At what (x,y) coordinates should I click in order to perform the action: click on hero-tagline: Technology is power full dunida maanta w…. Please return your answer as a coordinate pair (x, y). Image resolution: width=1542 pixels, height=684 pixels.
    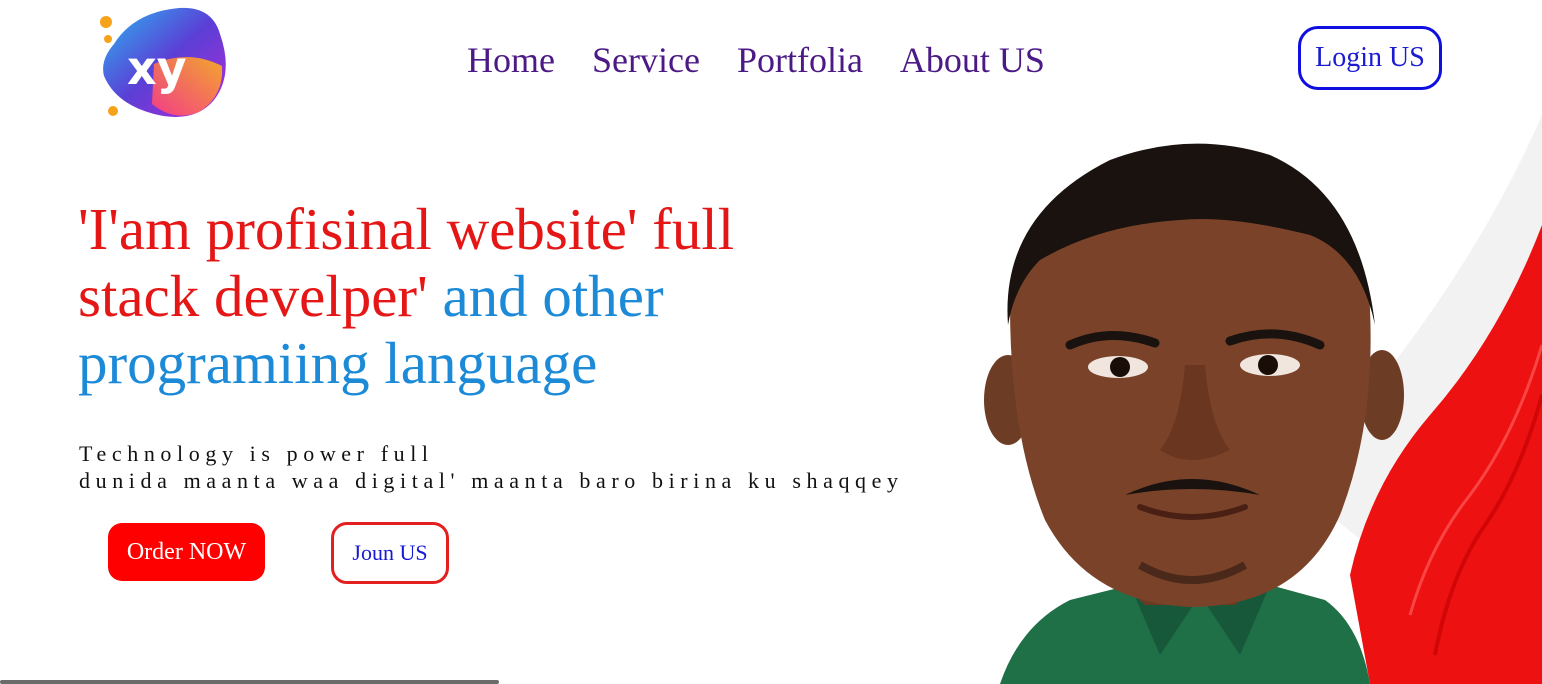
    Looking at the image, I should click on (491, 467).